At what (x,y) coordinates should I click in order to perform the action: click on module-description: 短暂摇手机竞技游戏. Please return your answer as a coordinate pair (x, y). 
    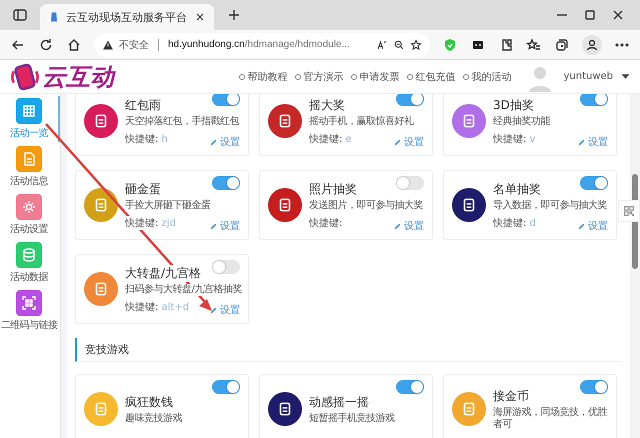
    Looking at the image, I should click on (351, 418).